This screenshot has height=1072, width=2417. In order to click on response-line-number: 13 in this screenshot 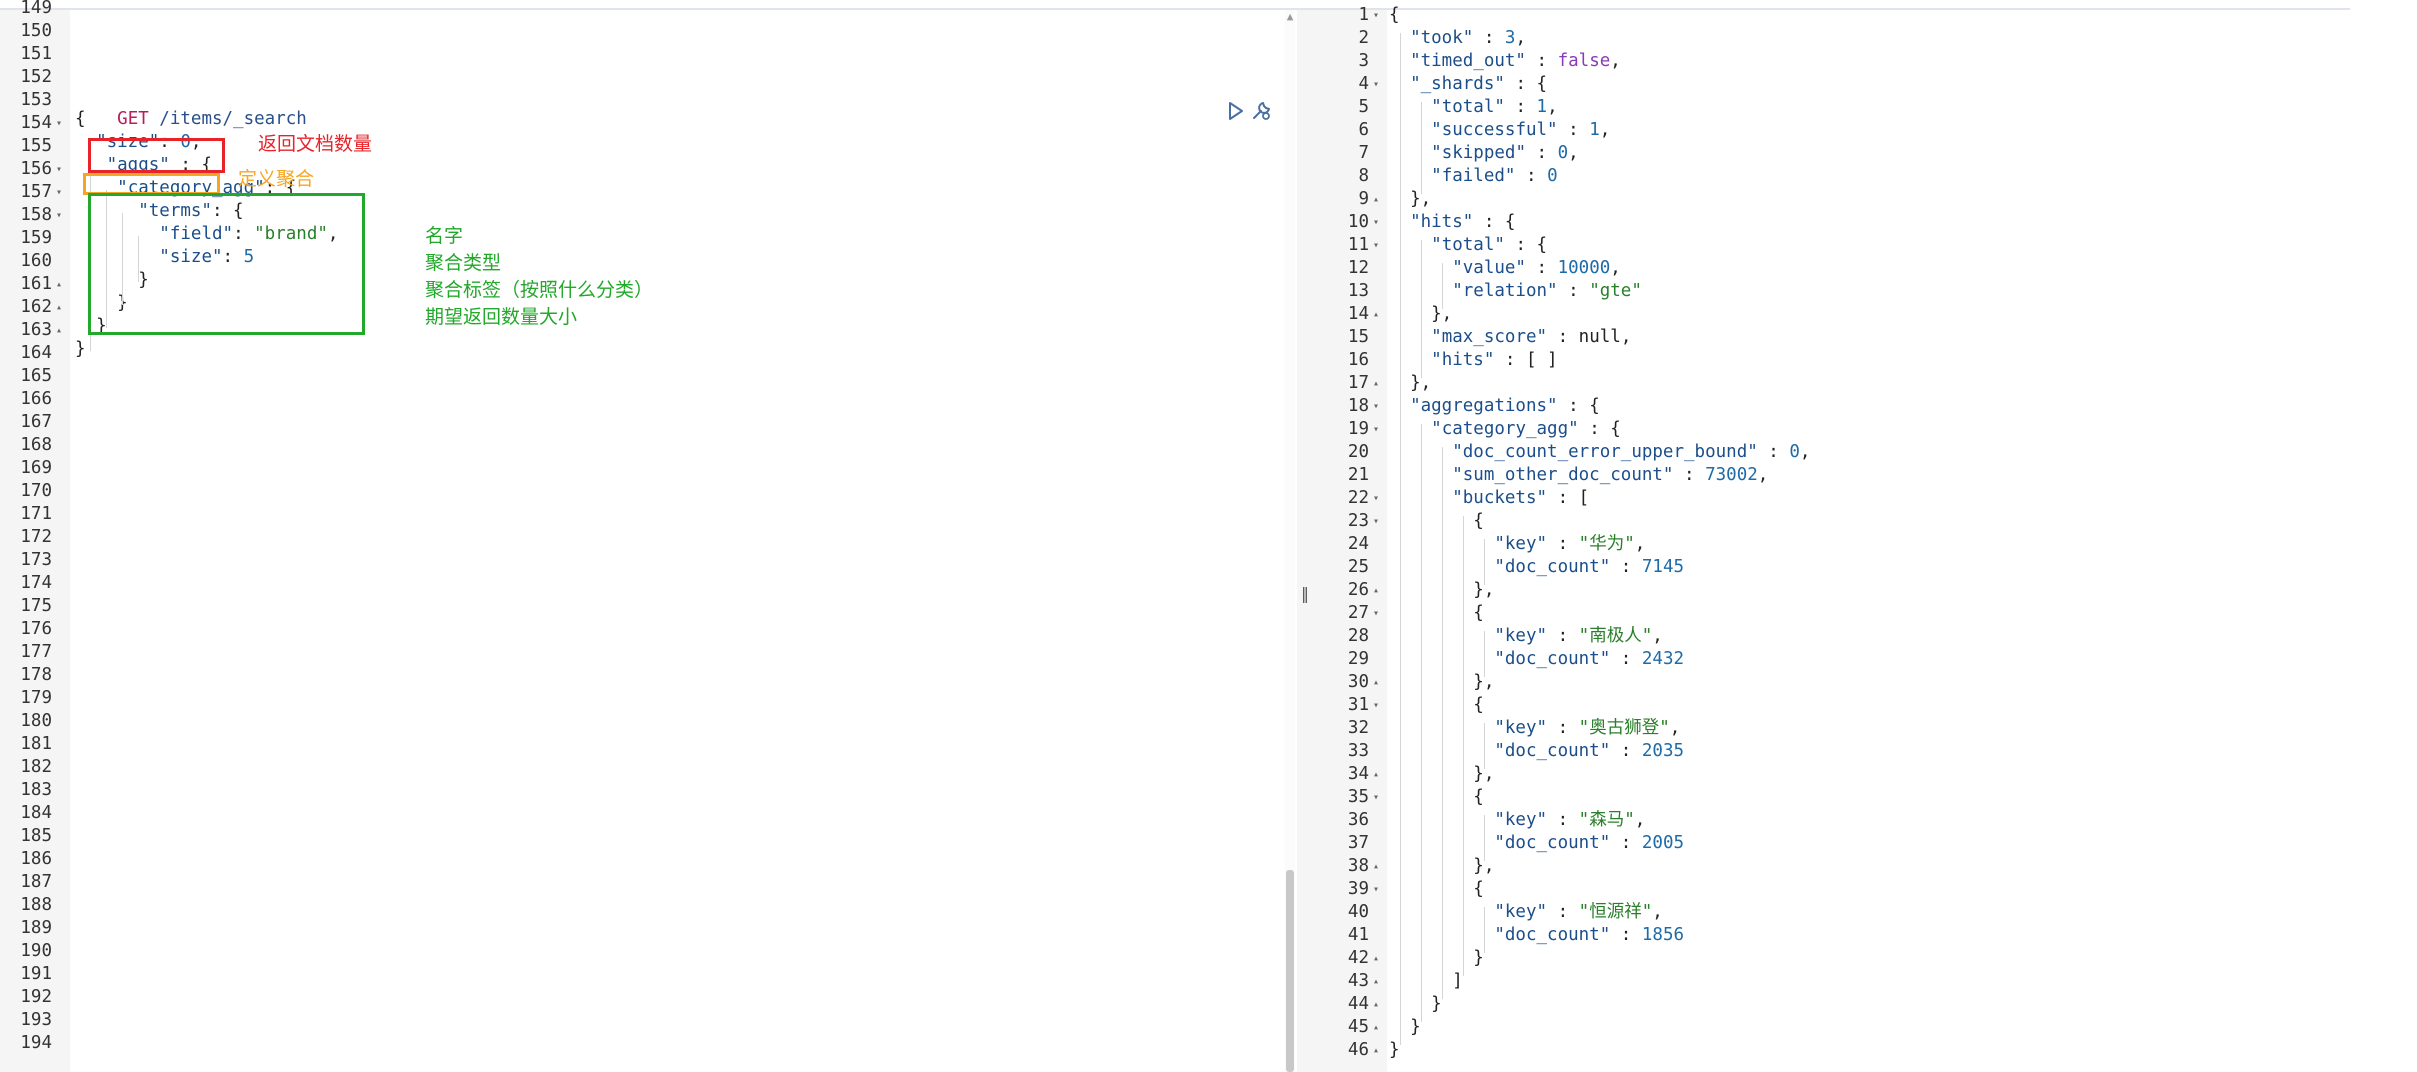, I will do `click(1358, 291)`.